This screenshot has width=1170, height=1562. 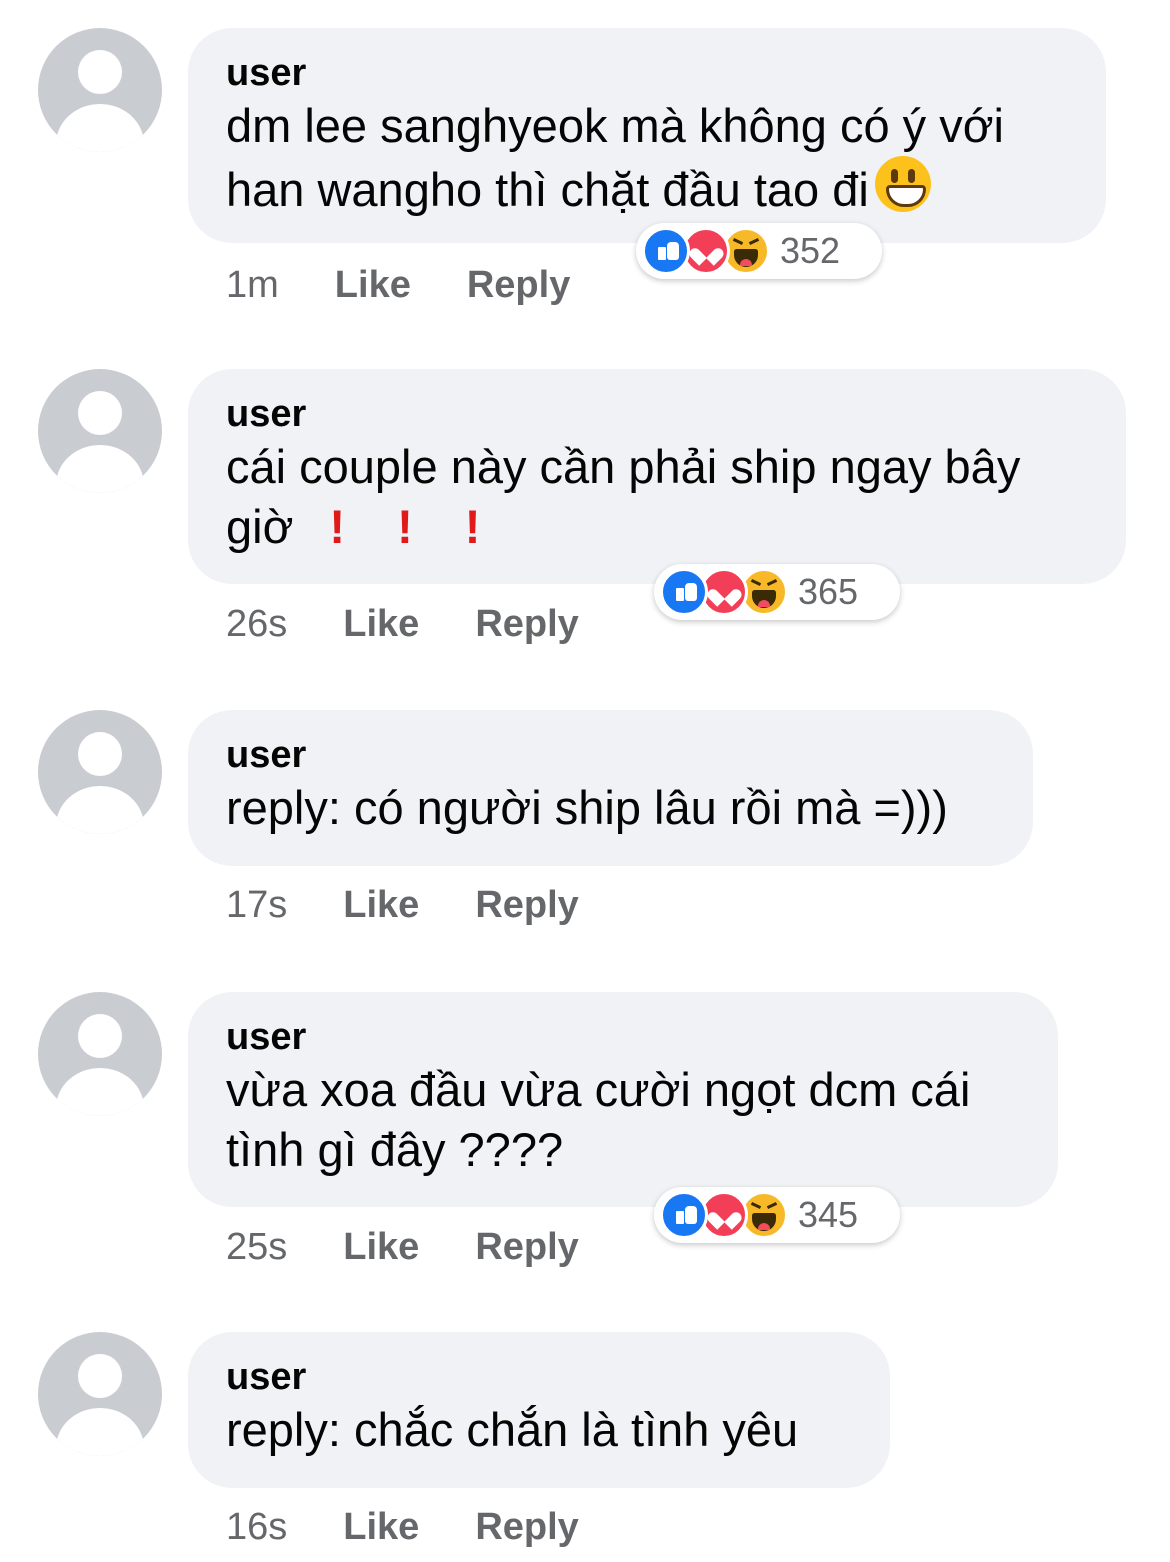 I want to click on comment-text-line: giờ, so click(x=260, y=526).